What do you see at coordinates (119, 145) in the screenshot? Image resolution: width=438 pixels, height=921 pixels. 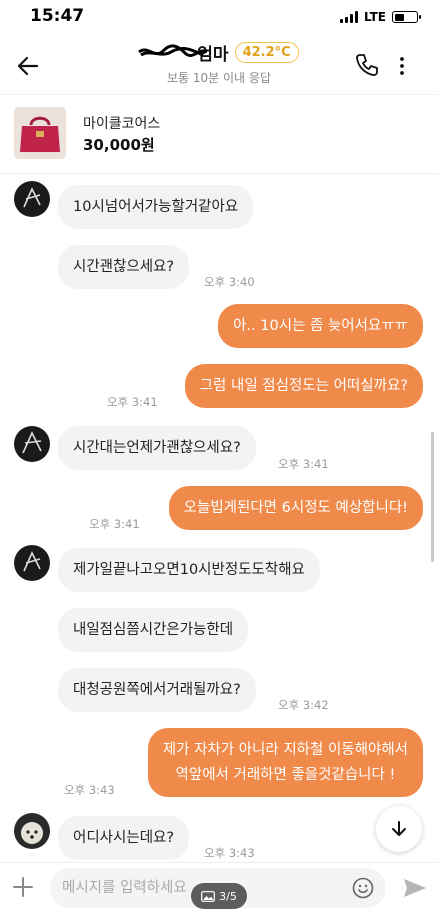 I see `product-price: 30,000원` at bounding box center [119, 145].